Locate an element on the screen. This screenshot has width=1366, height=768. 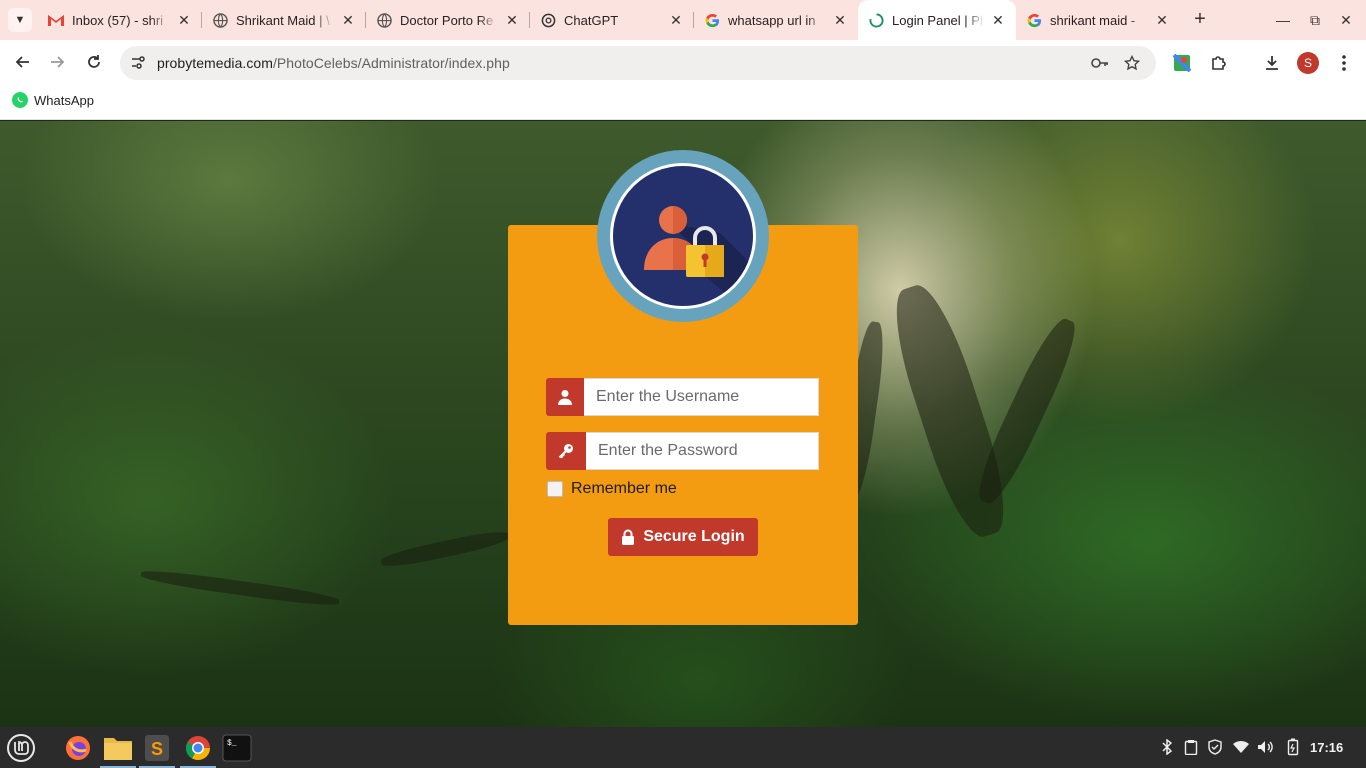
tab-title: Login Panel | Ph is located at coordinates (938, 20).